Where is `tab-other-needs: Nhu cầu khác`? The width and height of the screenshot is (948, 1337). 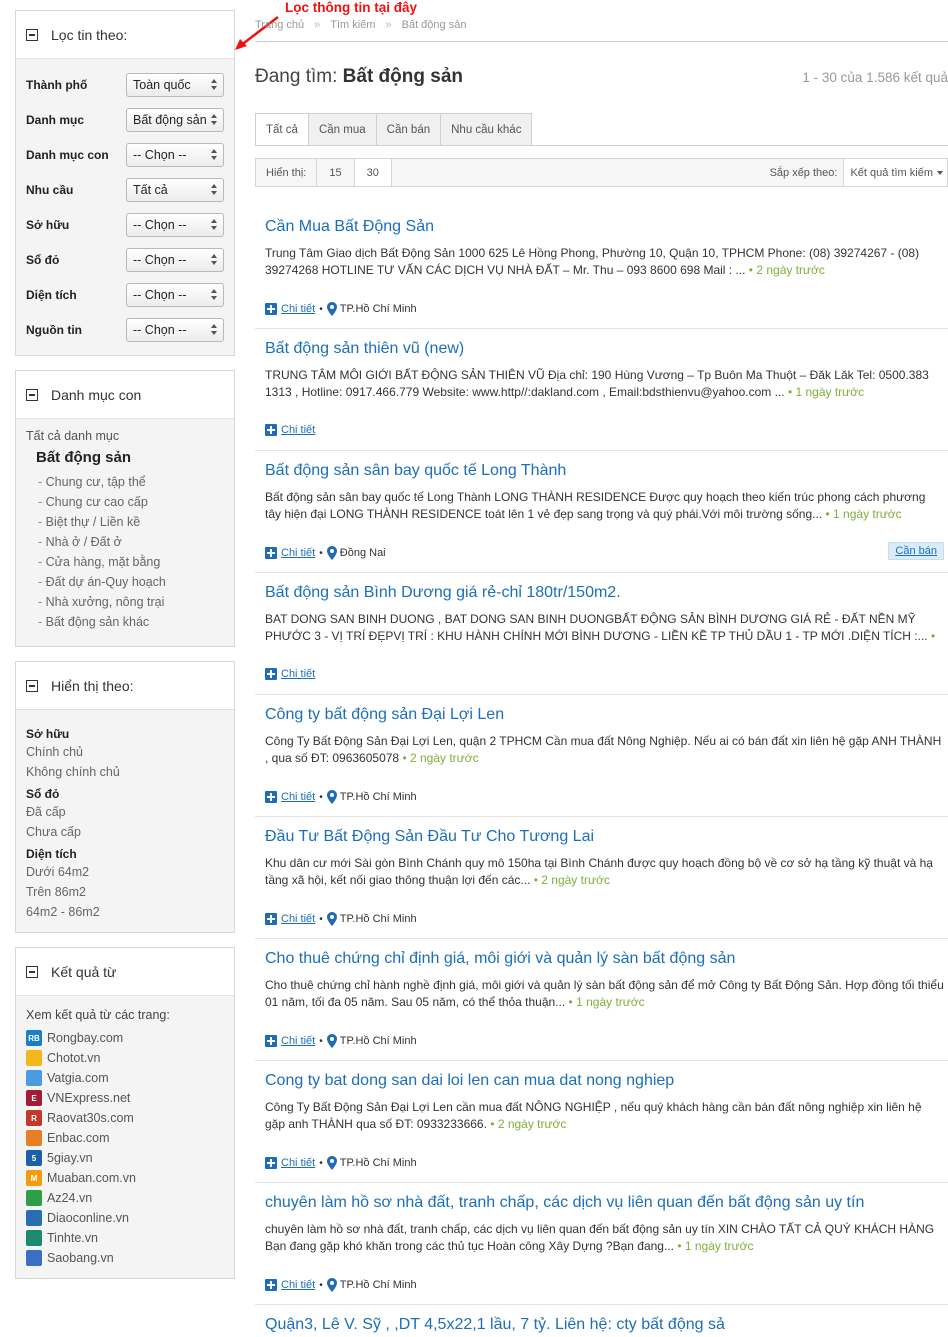 tab-other-needs: Nhu cầu khác is located at coordinates (487, 129).